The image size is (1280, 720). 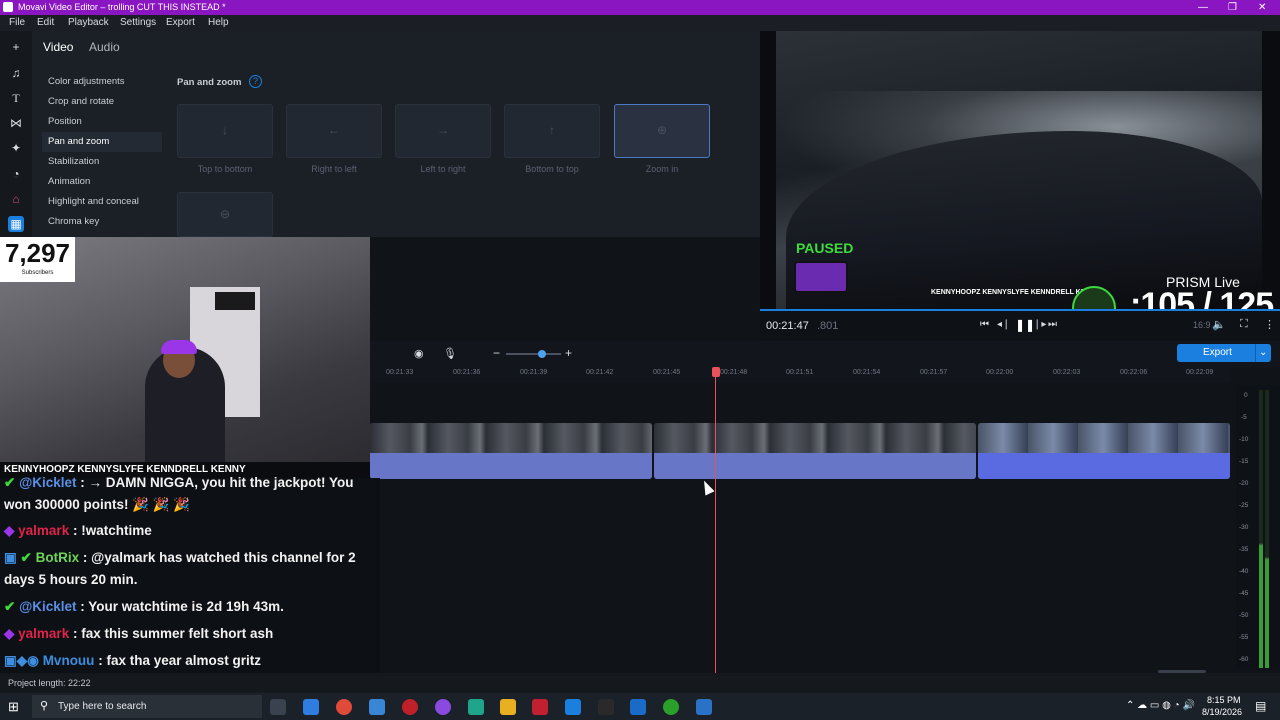 What do you see at coordinates (1219, 324) in the screenshot?
I see `volume-icon: 🔈` at bounding box center [1219, 324].